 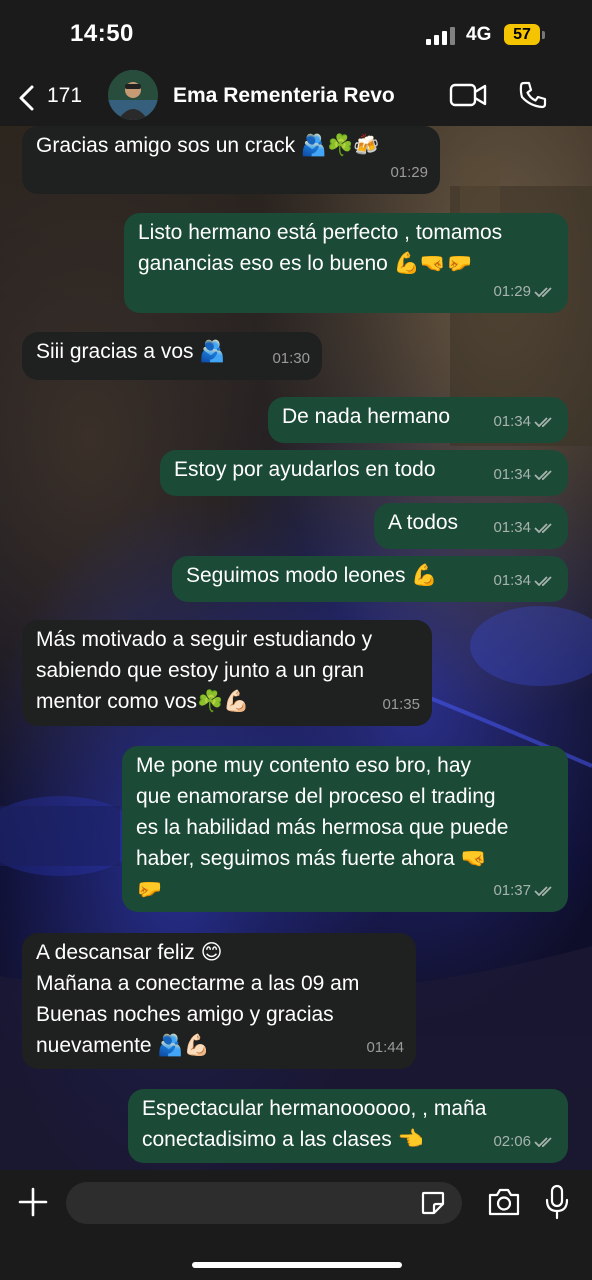 What do you see at coordinates (284, 96) in the screenshot?
I see `contact-name: Ema Rementeria Revo` at bounding box center [284, 96].